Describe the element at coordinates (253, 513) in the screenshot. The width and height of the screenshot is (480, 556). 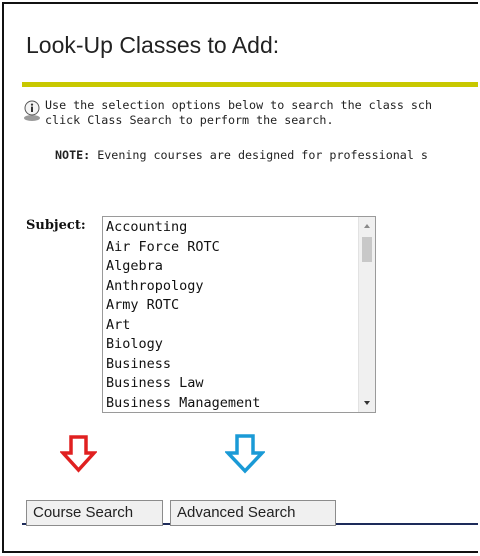
I see `advanced-search-button: Advanced Search` at that location.